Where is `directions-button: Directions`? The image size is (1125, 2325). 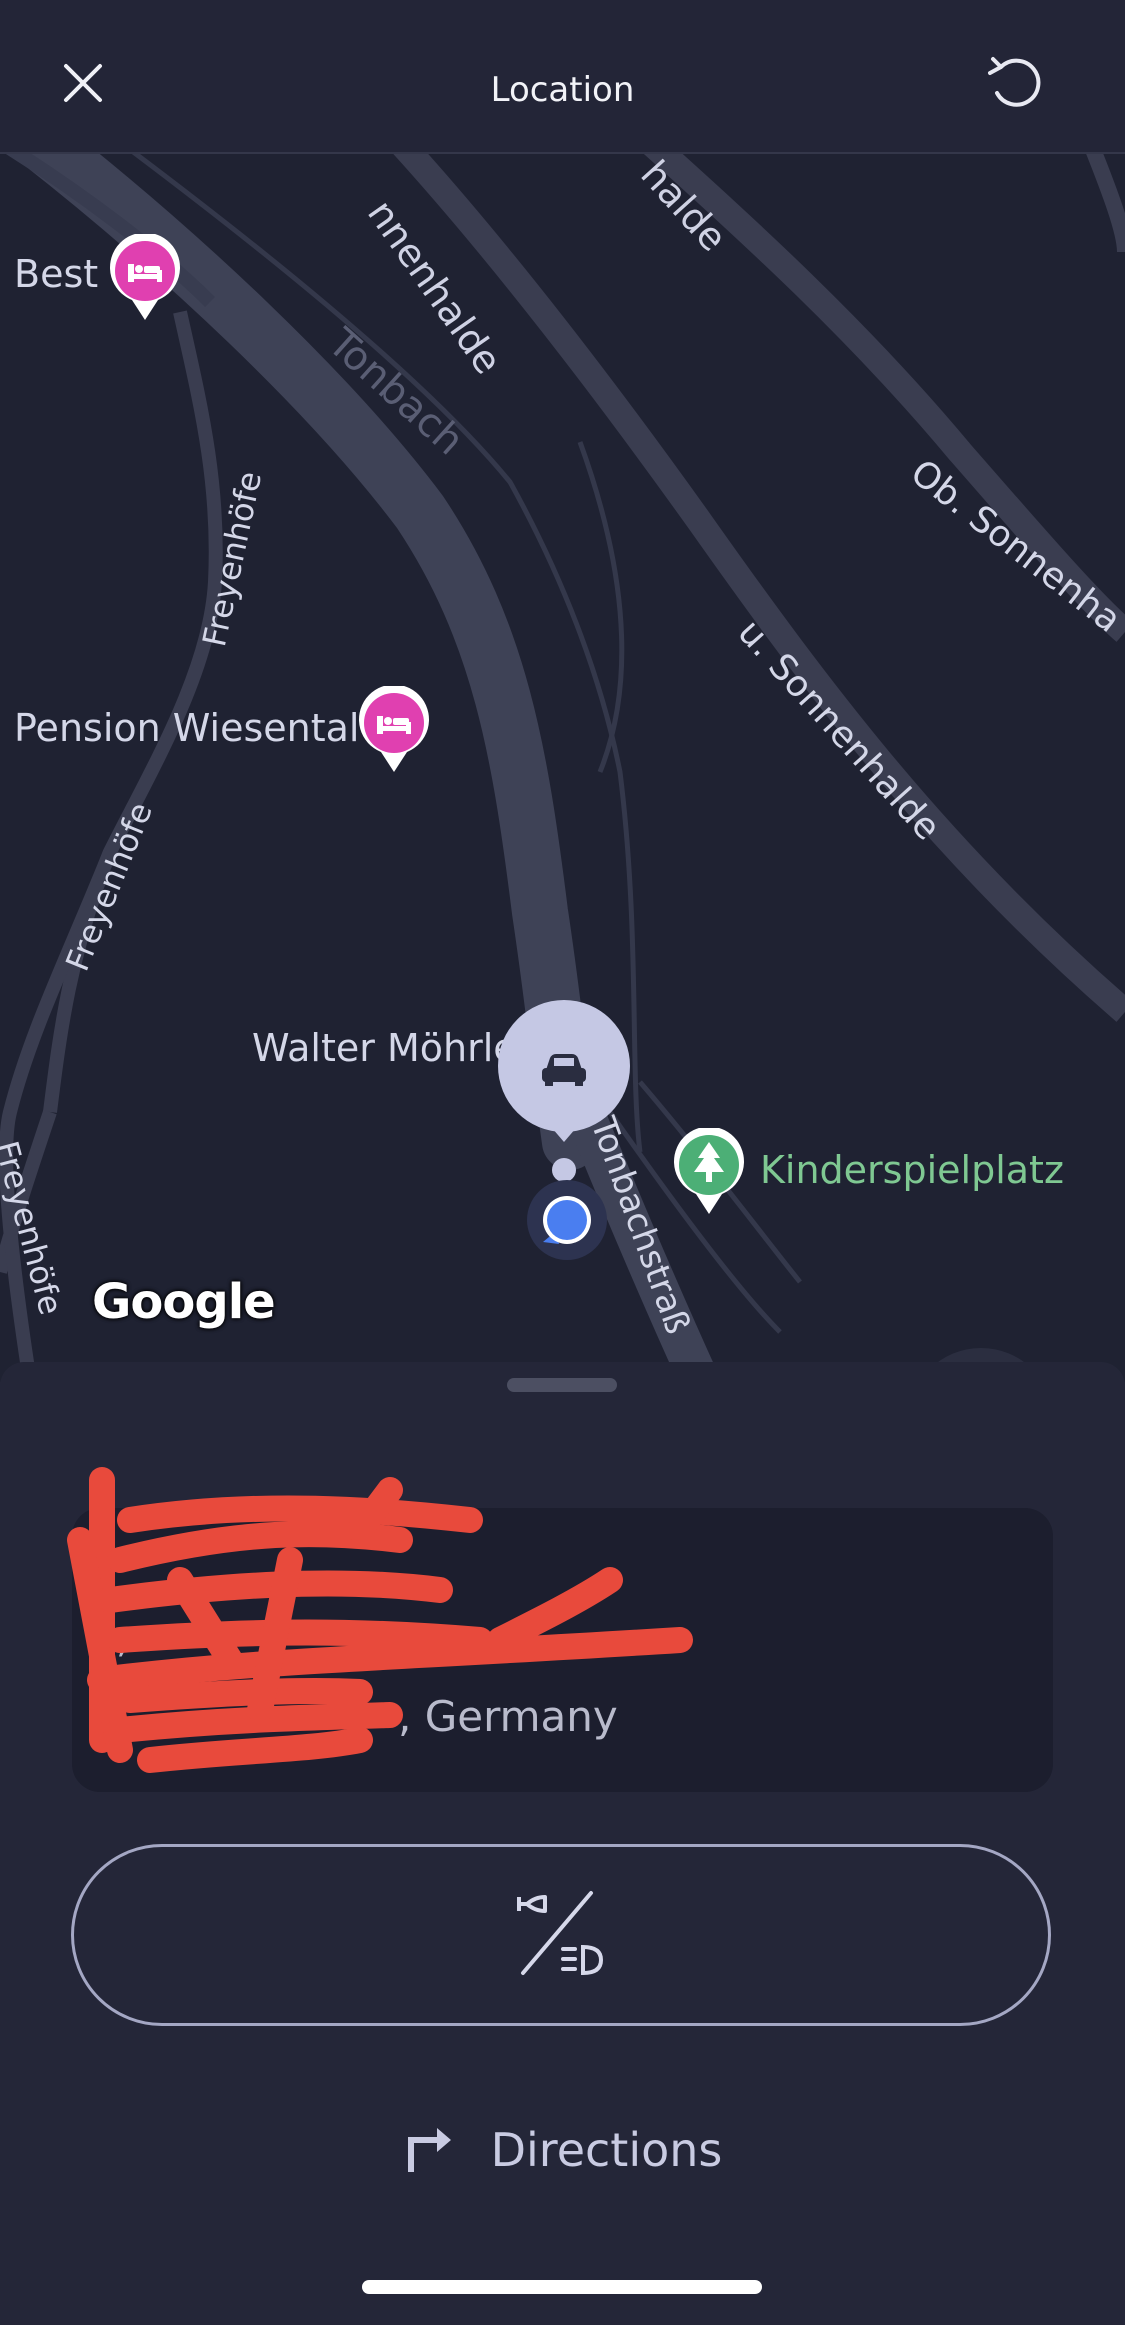
directions-button: Directions is located at coordinates (562, 2150).